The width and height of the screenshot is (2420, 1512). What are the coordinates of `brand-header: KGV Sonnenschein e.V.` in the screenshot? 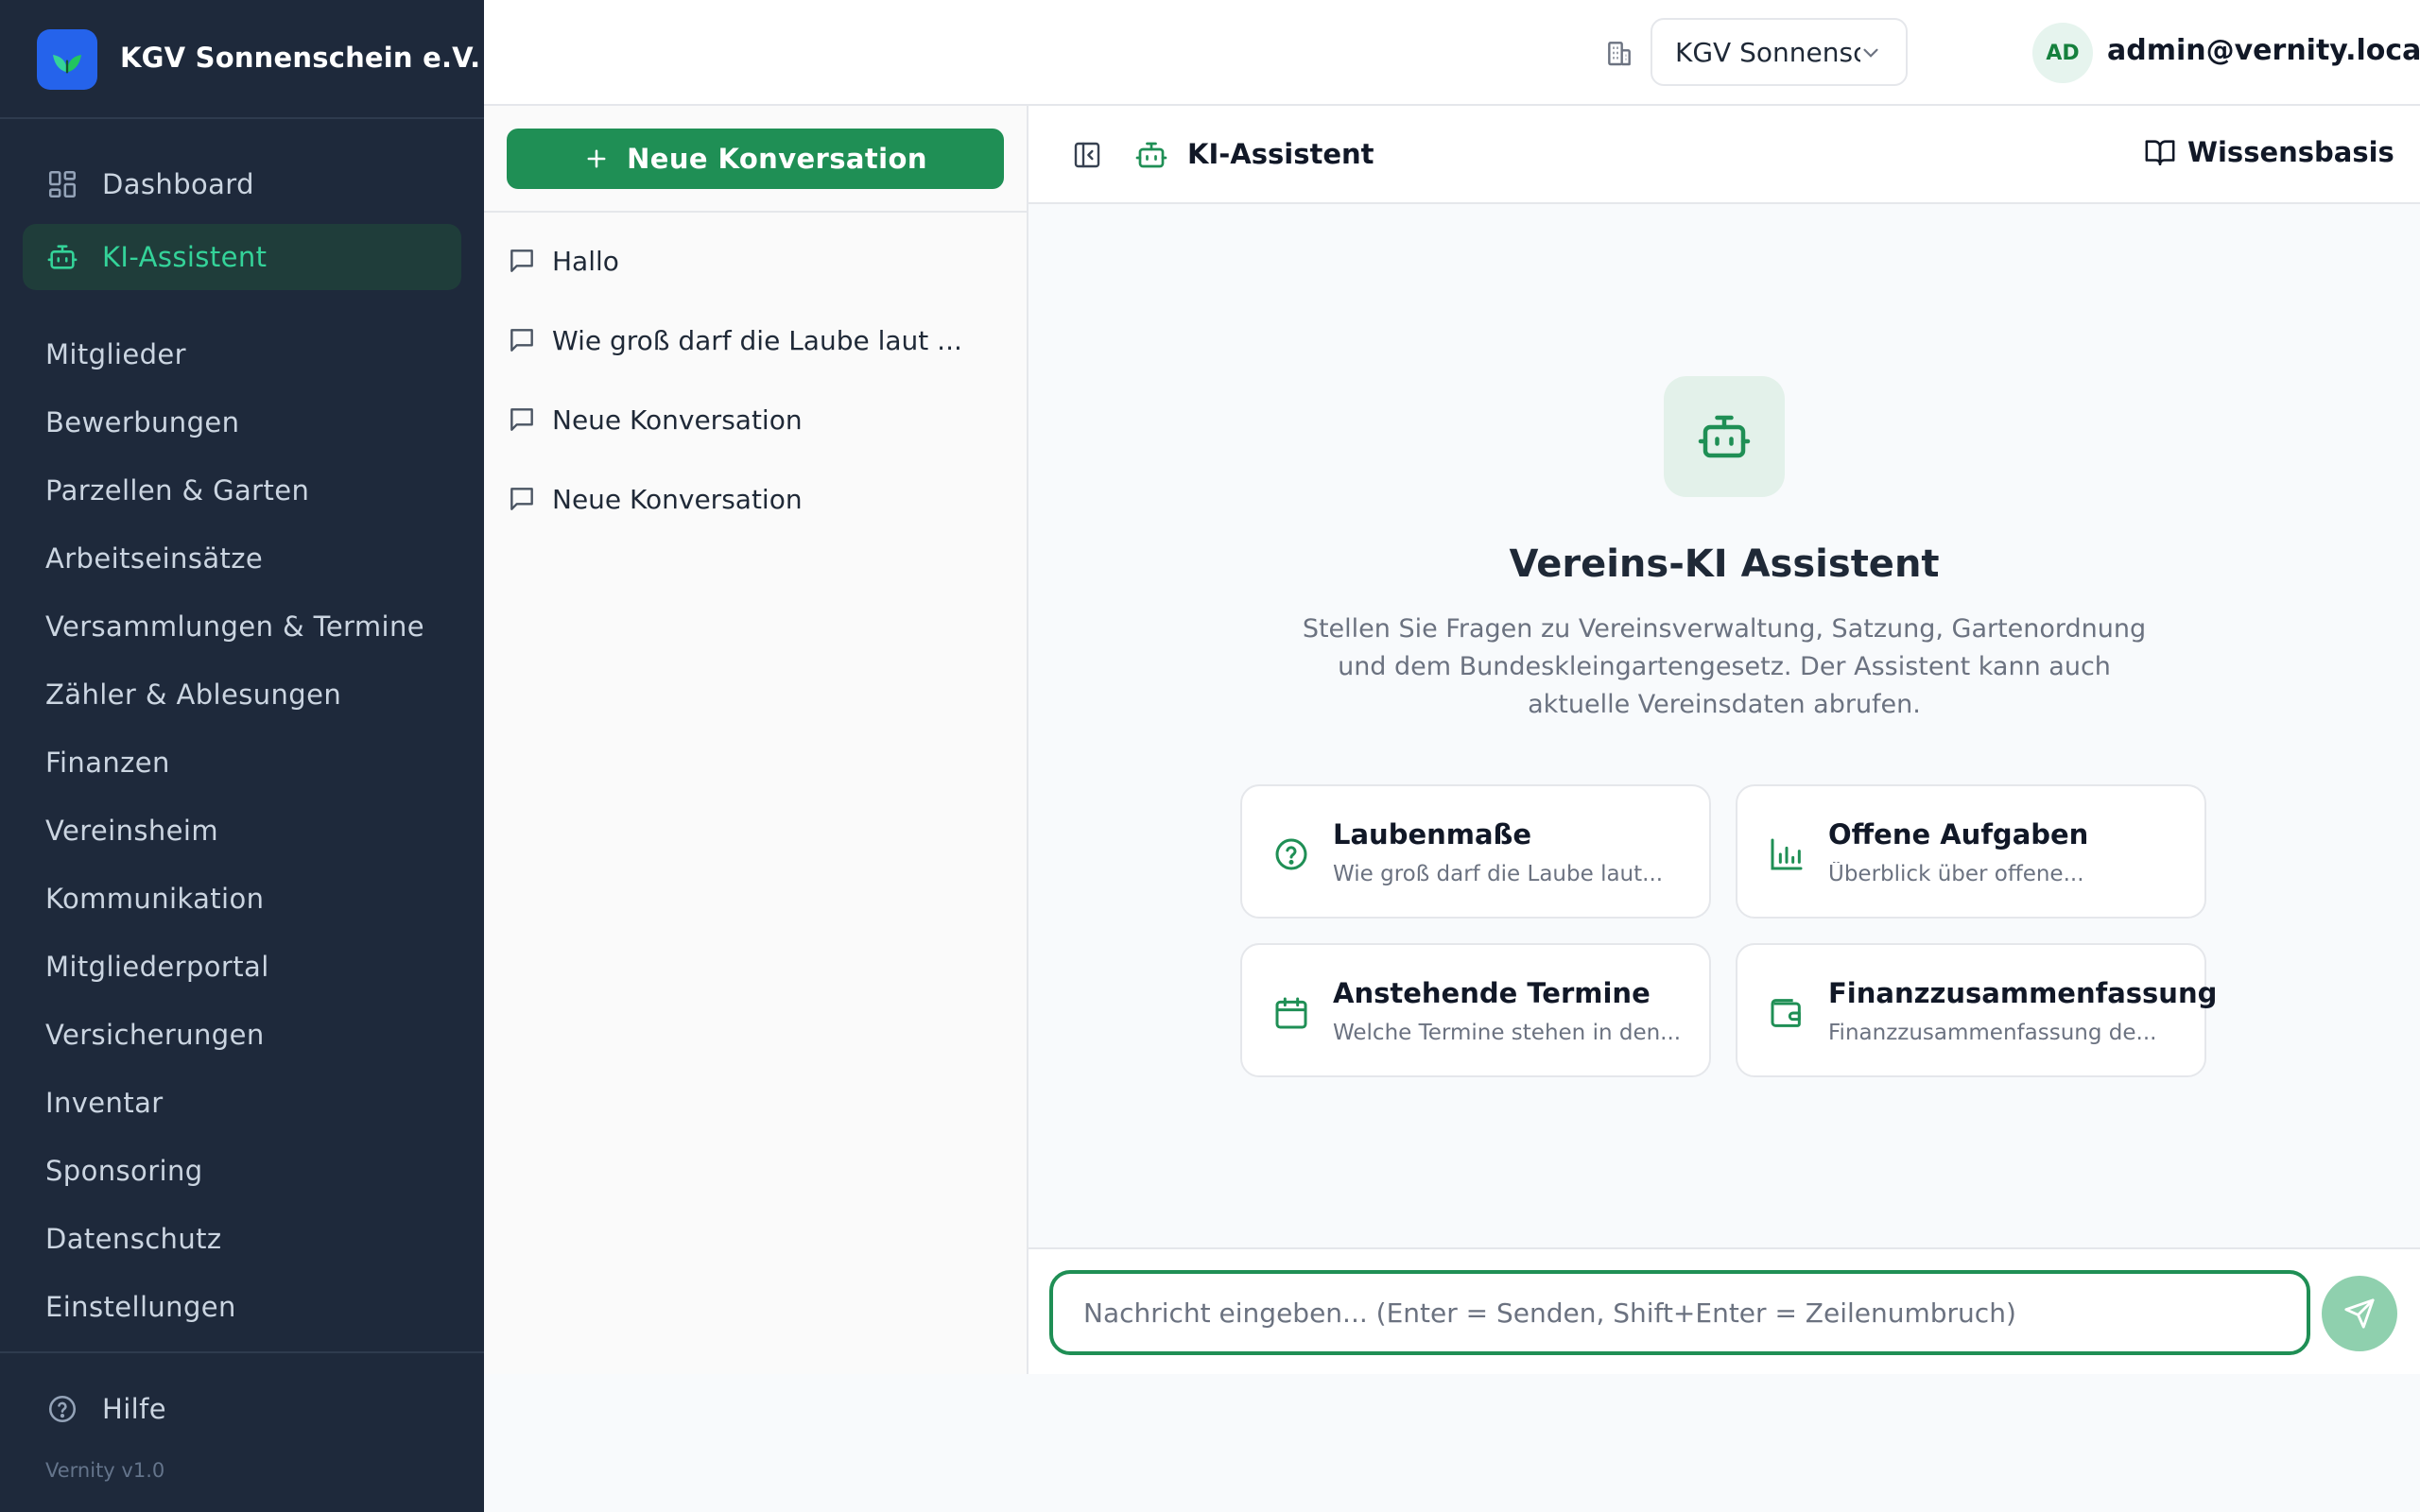 It's located at (242, 59).